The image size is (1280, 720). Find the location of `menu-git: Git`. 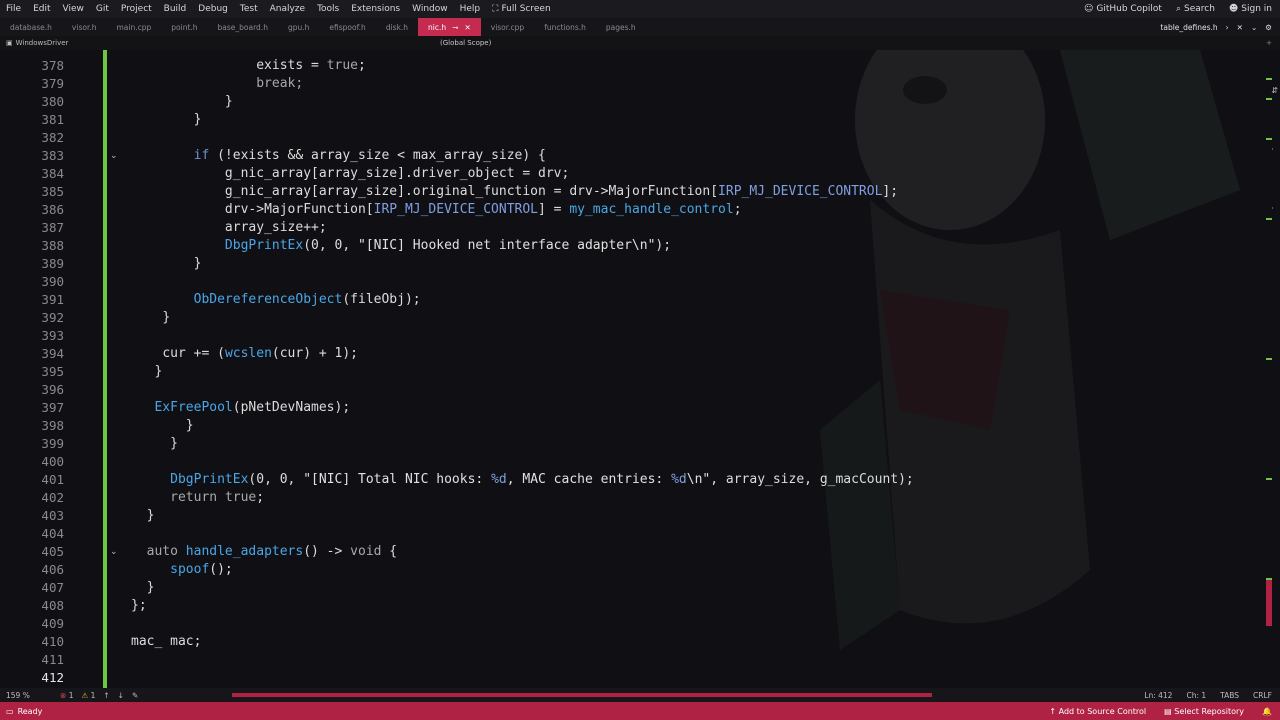

menu-git: Git is located at coordinates (102, 9).